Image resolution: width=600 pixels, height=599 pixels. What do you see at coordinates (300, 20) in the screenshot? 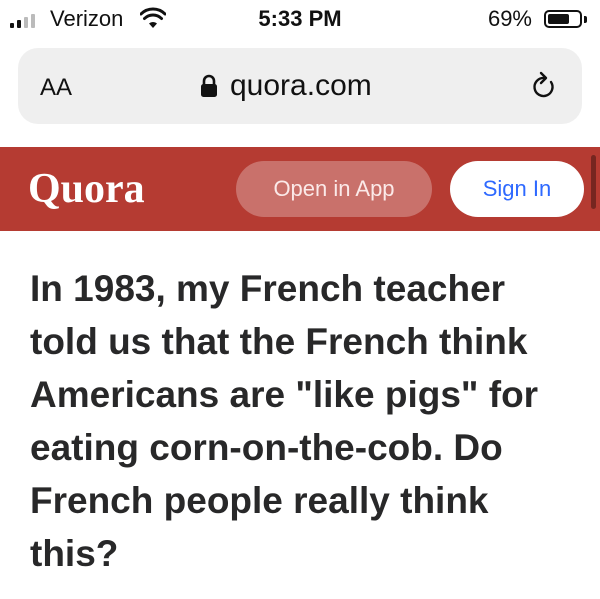
I see `status-bar: Verizon 5:33 PM 69%` at bounding box center [300, 20].